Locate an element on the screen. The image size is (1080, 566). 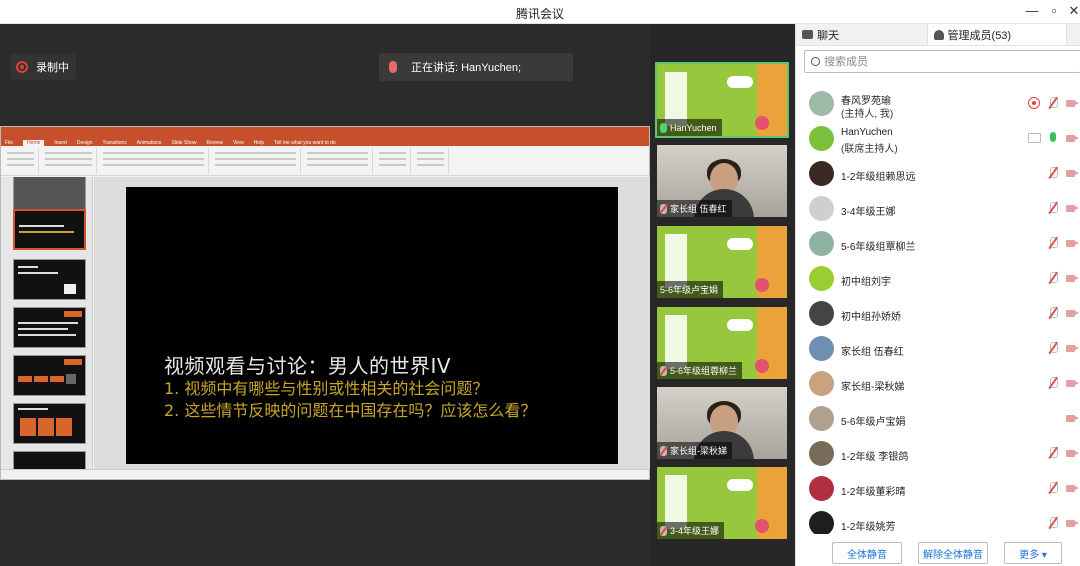
recording-icon is located at coordinates (1034, 103).